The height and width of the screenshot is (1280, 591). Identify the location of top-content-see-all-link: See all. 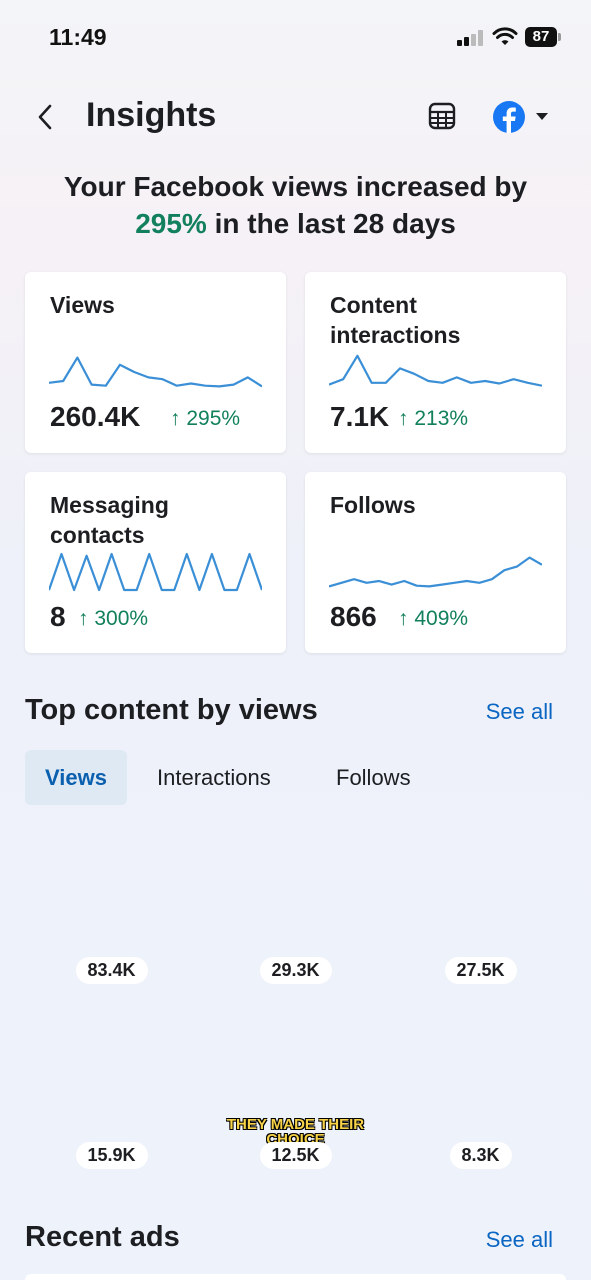
(519, 712).